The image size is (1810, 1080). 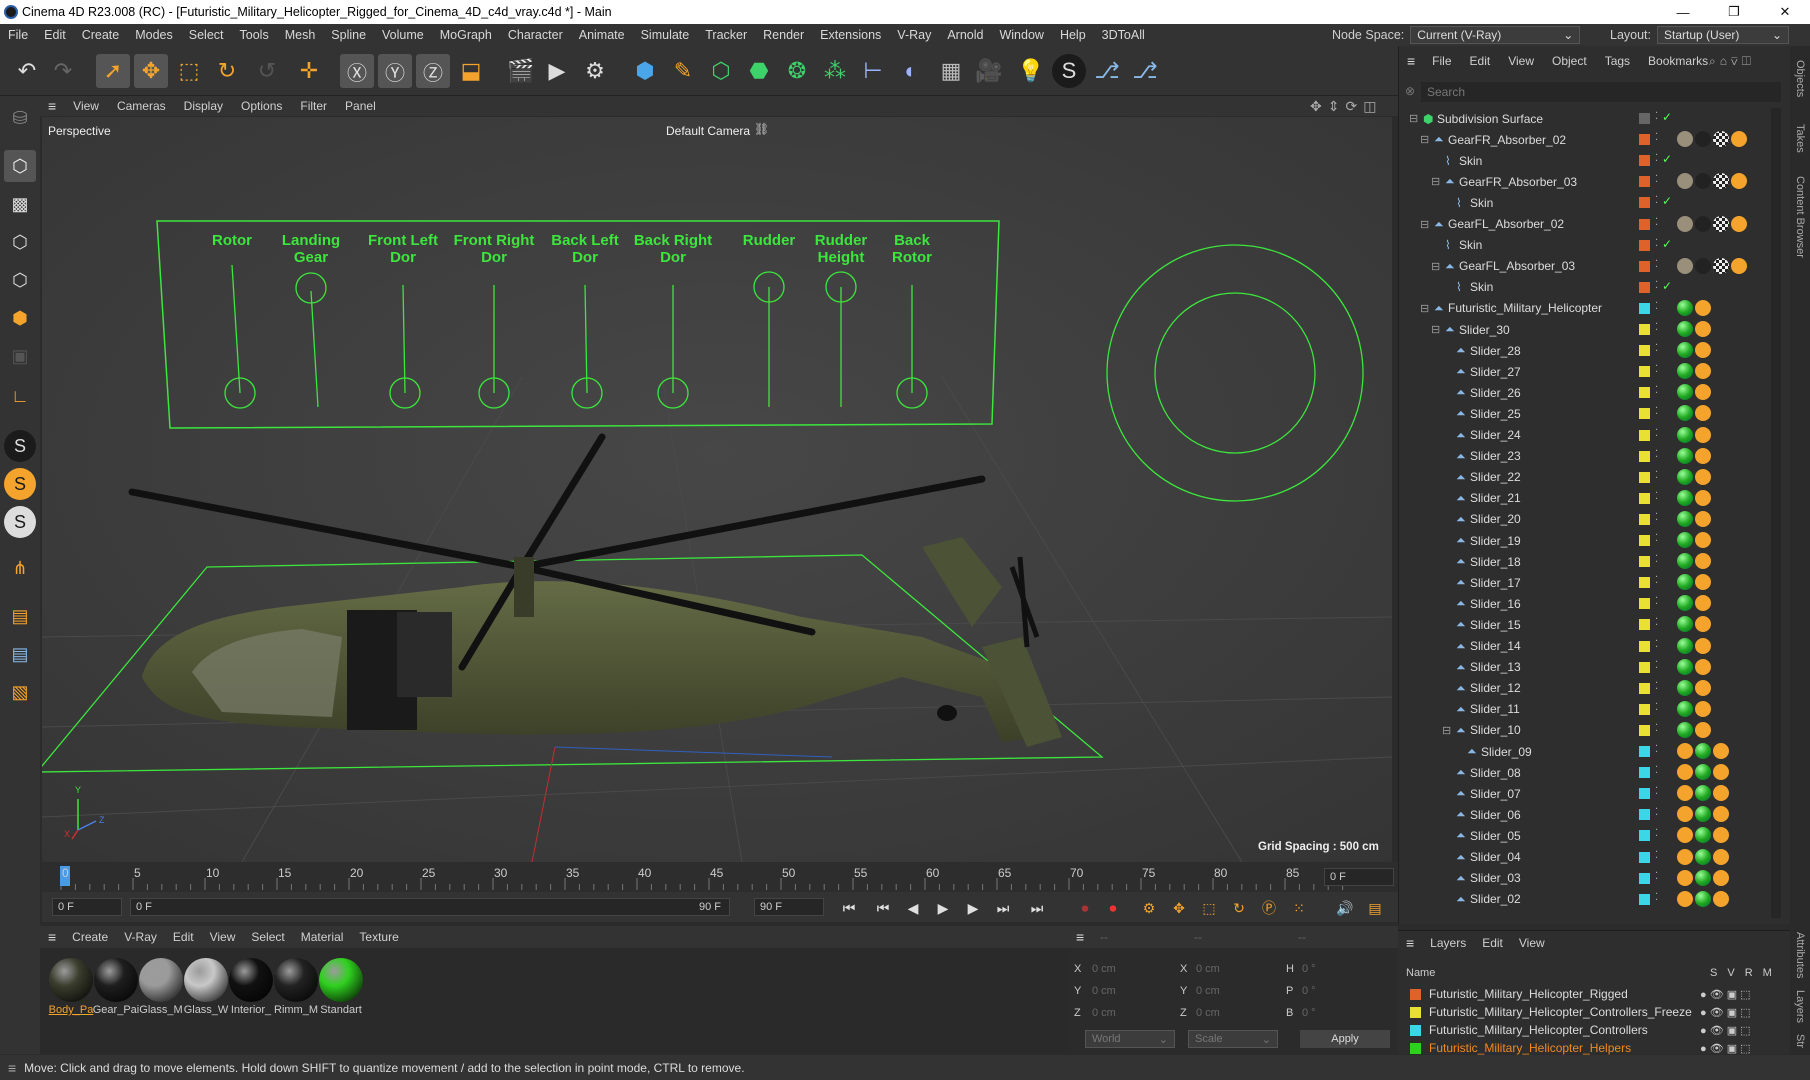 I want to click on y-axis-lock-icon: Ⓨ, so click(x=395, y=71).